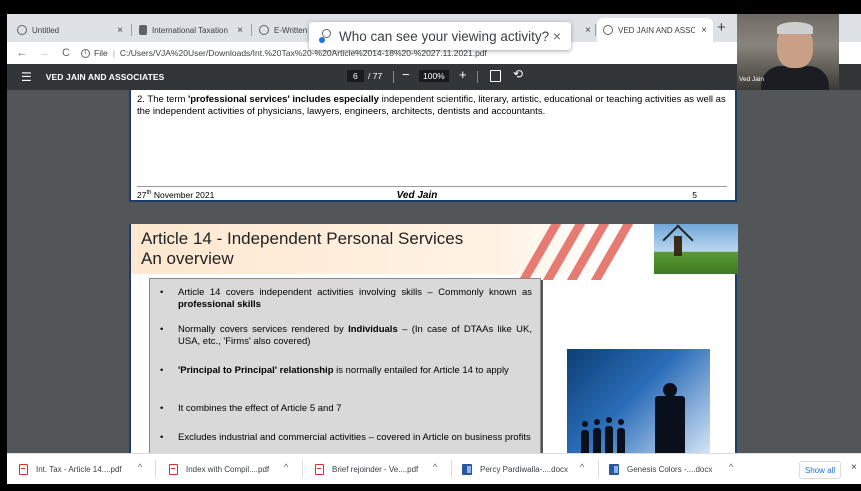 The image size is (861, 491). I want to click on page-footer: 27th November 2021 Ved Jain 5, so click(432, 193).